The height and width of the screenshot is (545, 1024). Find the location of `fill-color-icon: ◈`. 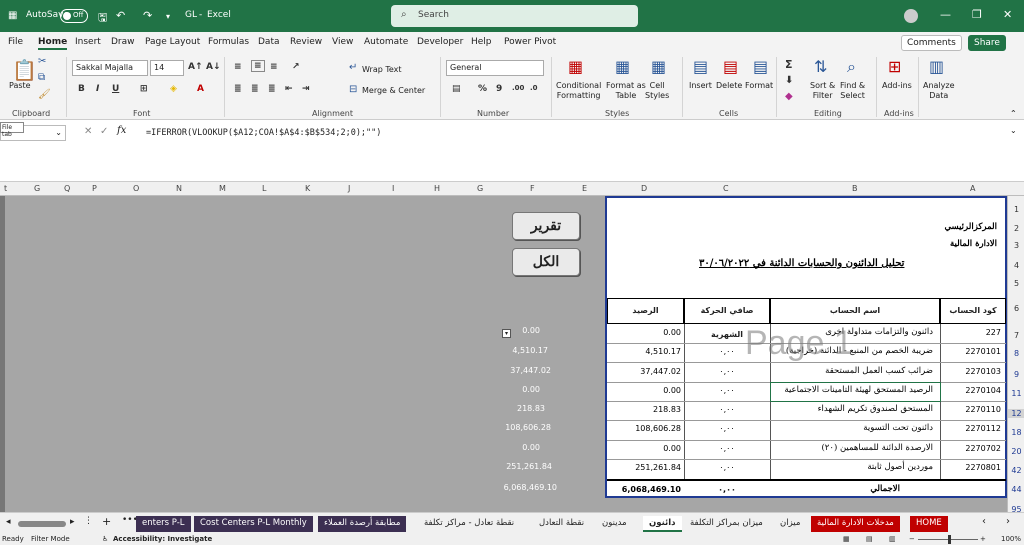

fill-color-icon: ◈ is located at coordinates (173, 89).